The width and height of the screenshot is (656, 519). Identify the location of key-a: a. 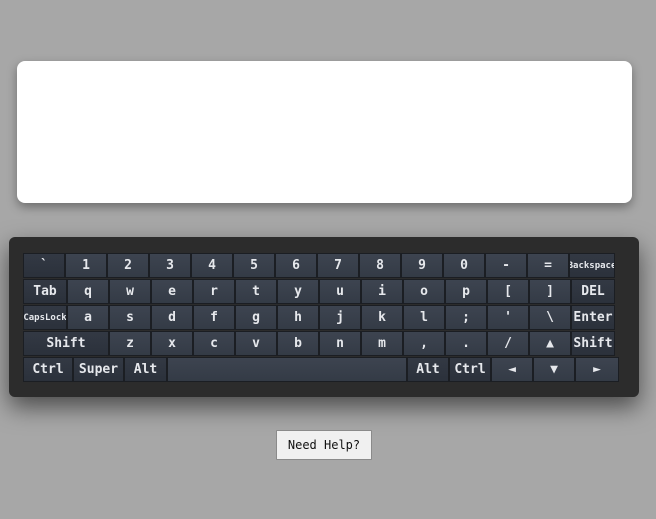
(88, 317).